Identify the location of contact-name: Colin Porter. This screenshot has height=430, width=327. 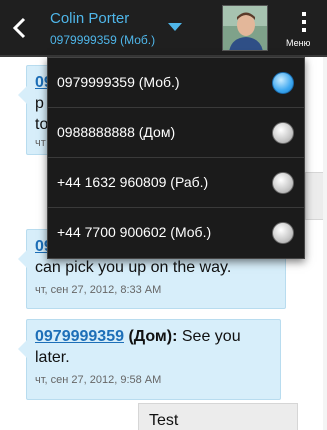
(89, 18).